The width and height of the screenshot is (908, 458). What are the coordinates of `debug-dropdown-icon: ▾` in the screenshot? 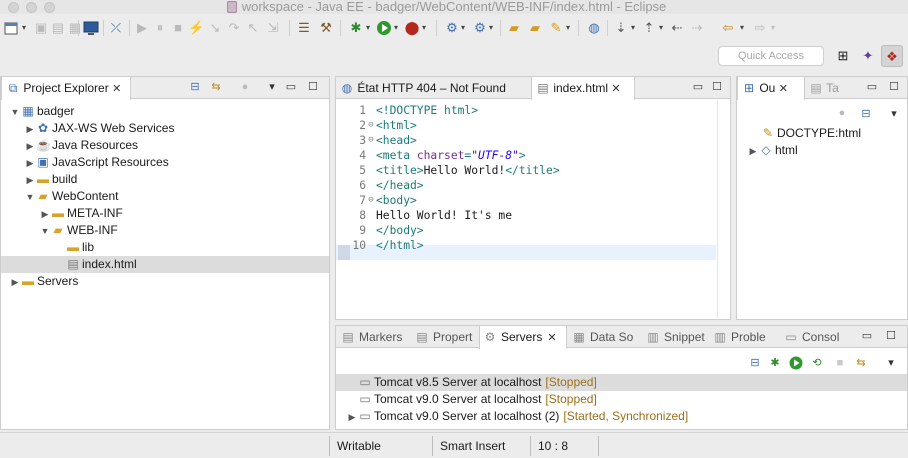 It's located at (369, 28).